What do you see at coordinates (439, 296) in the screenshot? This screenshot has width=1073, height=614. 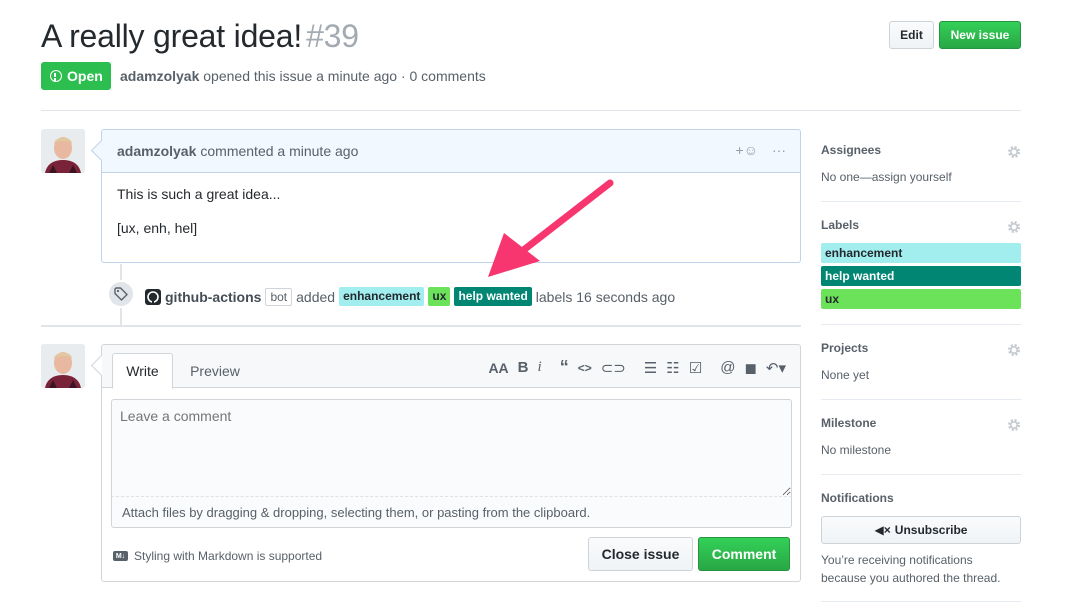 I see `label-ux: ux` at bounding box center [439, 296].